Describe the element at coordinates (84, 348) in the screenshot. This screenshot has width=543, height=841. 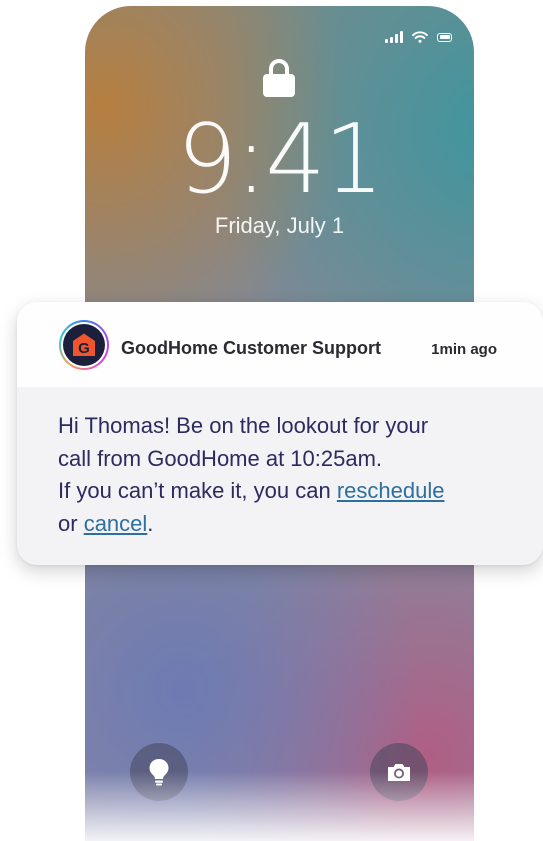
I see `logo-letter: G` at that location.